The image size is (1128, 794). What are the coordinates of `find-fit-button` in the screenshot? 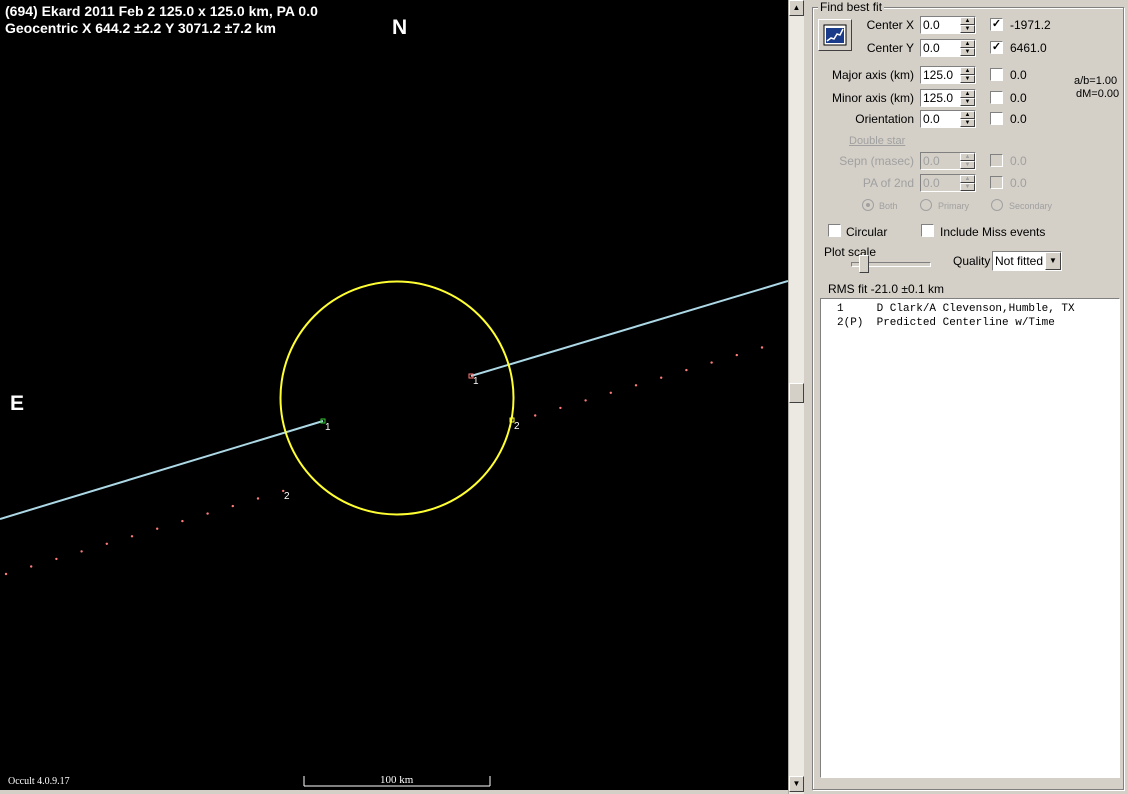 It's located at (835, 35).